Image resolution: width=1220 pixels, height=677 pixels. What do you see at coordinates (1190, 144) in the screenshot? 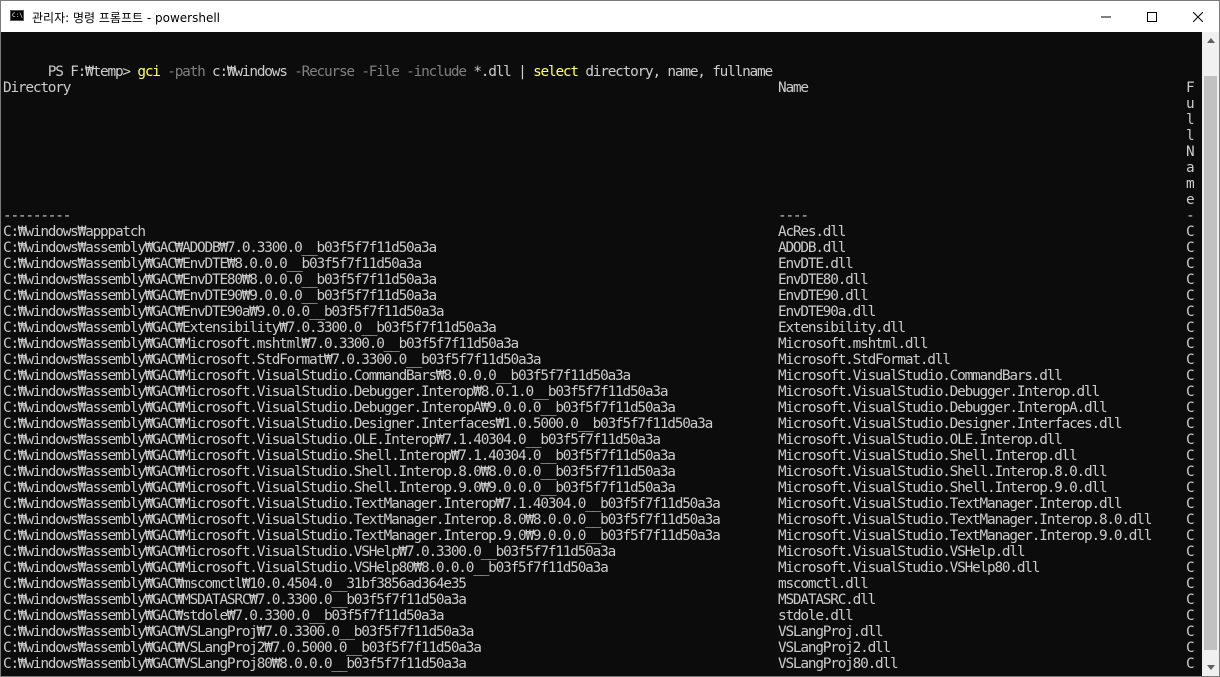
I see `header-fullname-vertical: F u l l N a m e` at bounding box center [1190, 144].